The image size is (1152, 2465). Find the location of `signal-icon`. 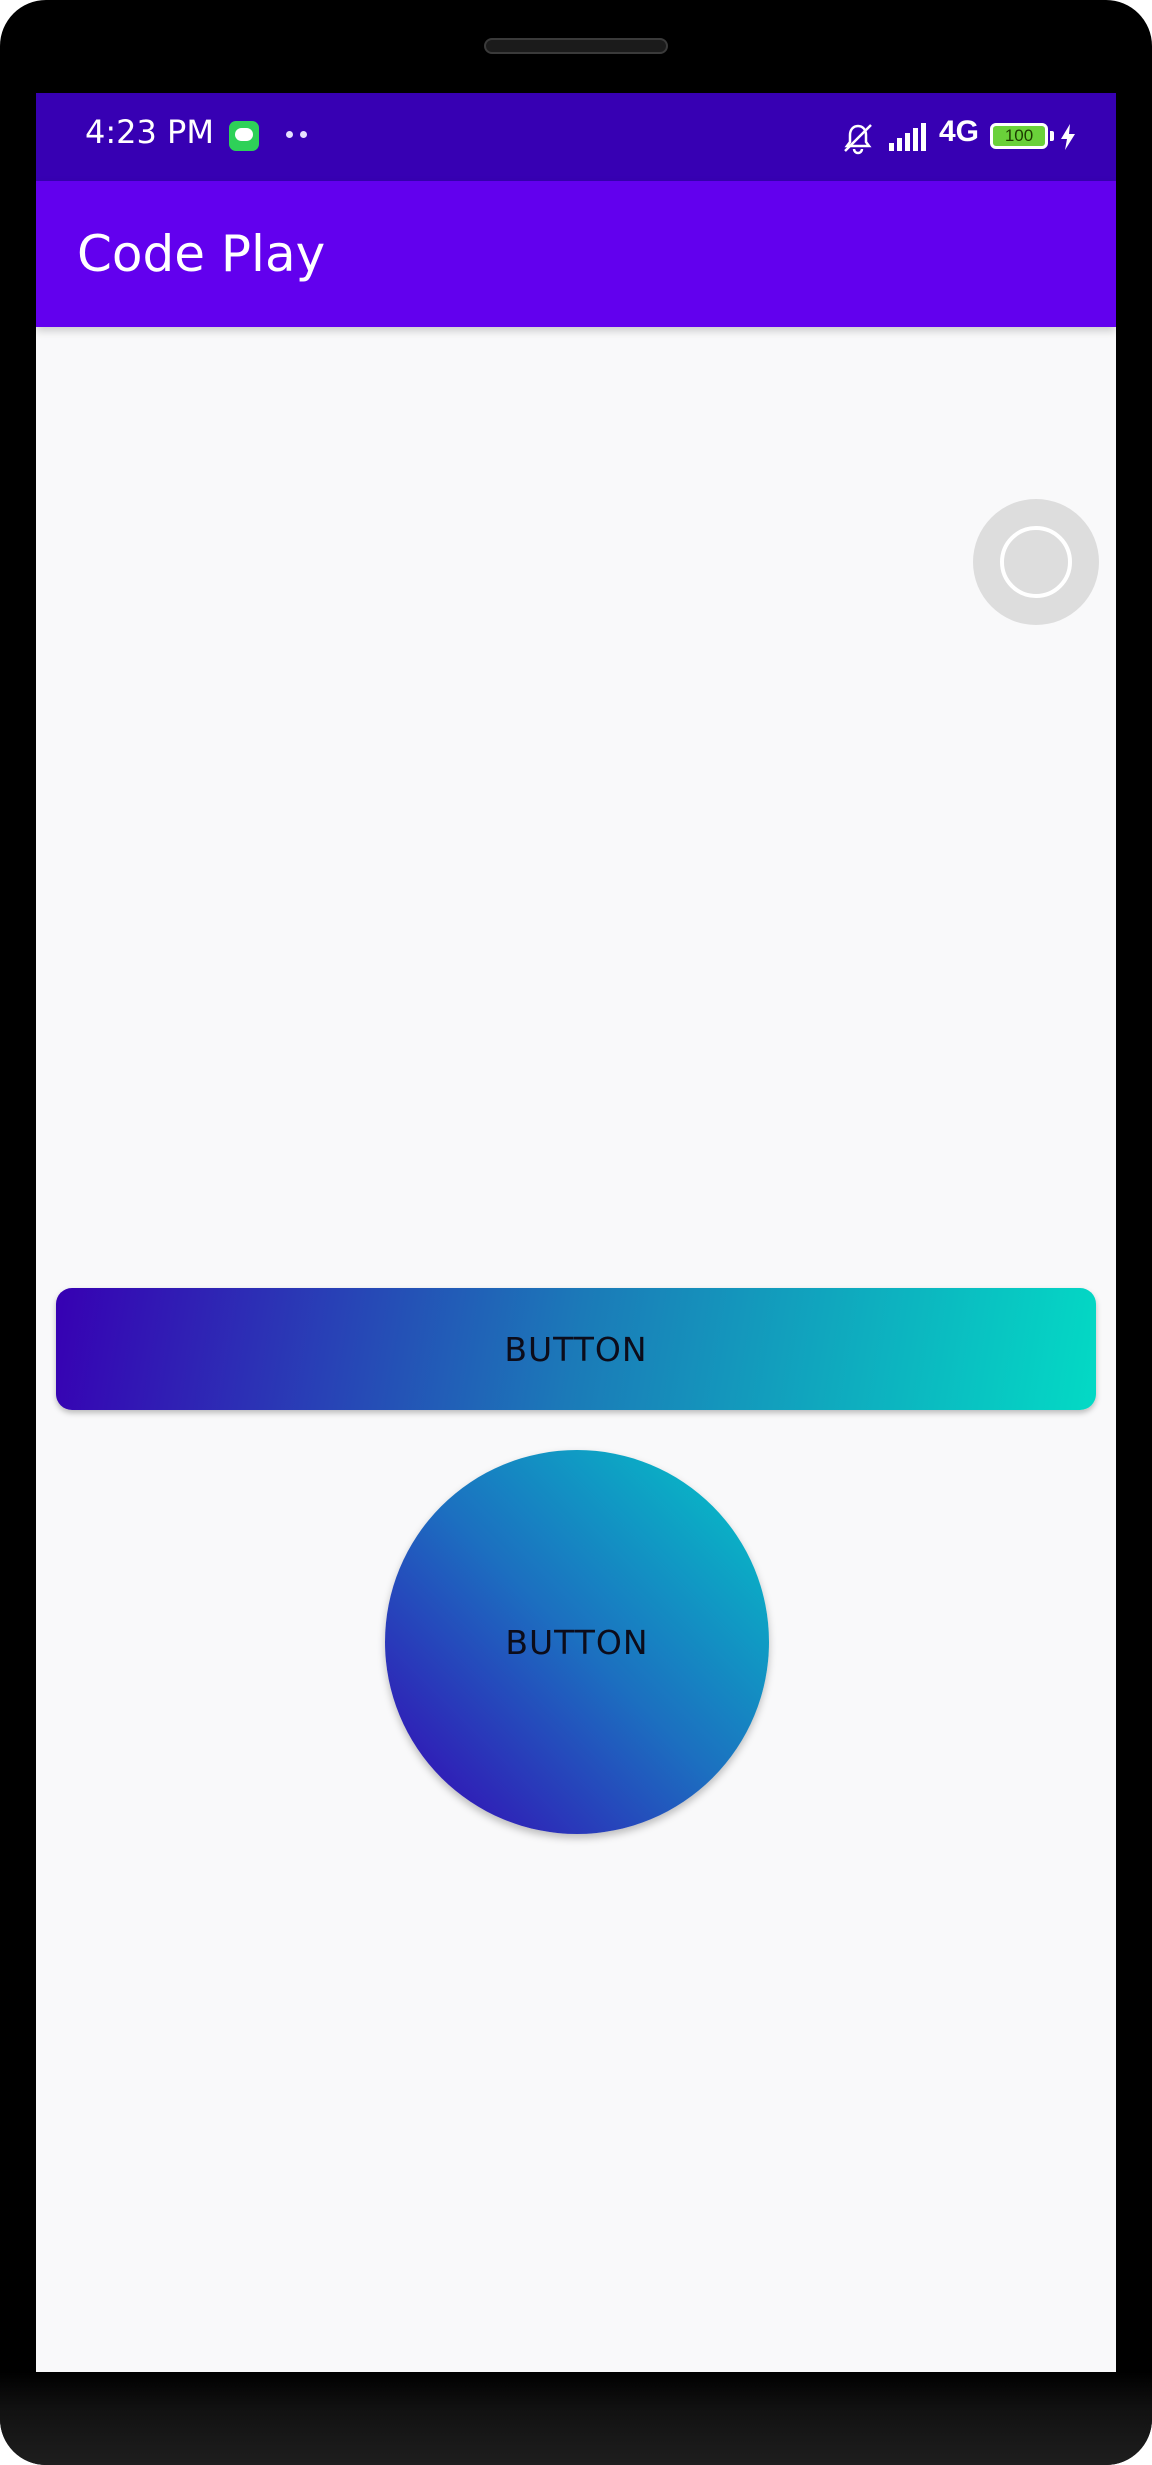

signal-icon is located at coordinates (907, 137).